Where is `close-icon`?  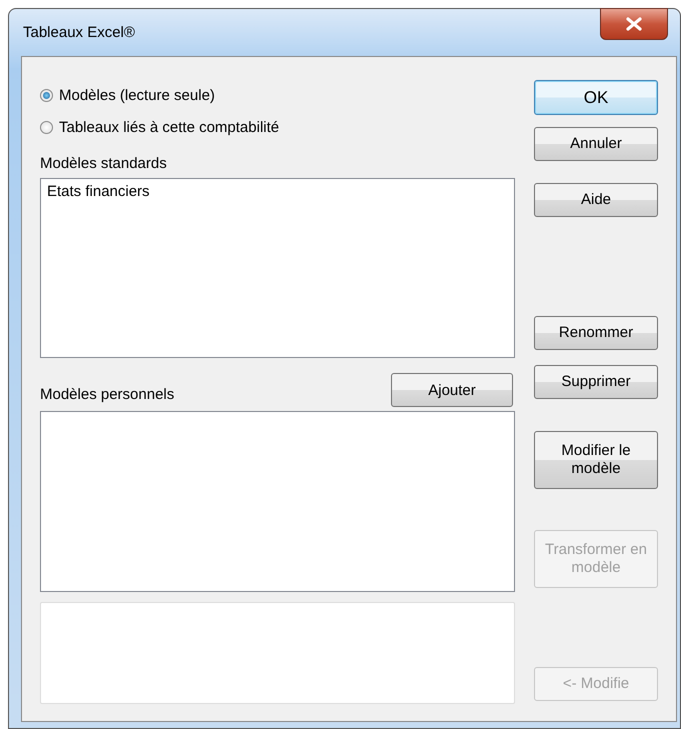 close-icon is located at coordinates (634, 24).